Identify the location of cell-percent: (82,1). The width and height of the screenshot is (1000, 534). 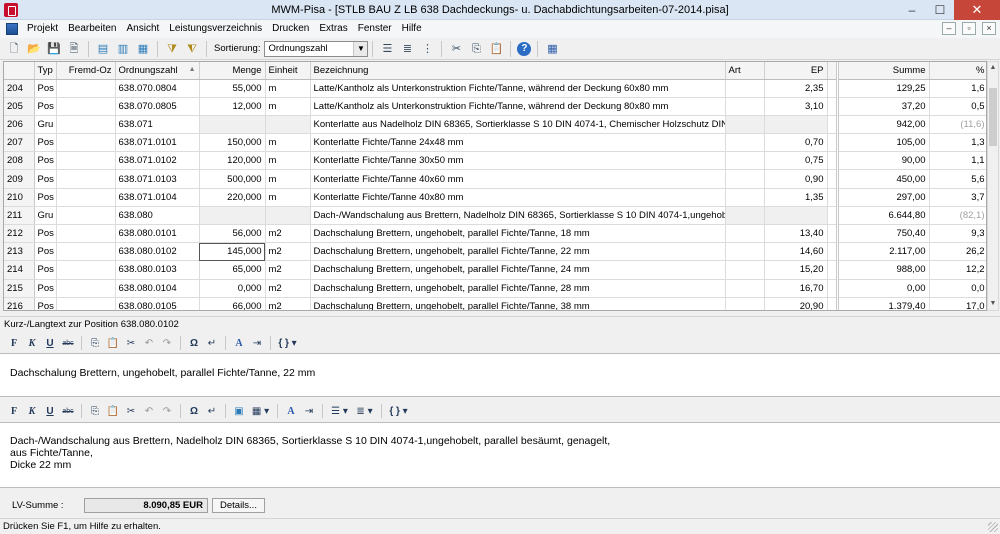
(957, 216).